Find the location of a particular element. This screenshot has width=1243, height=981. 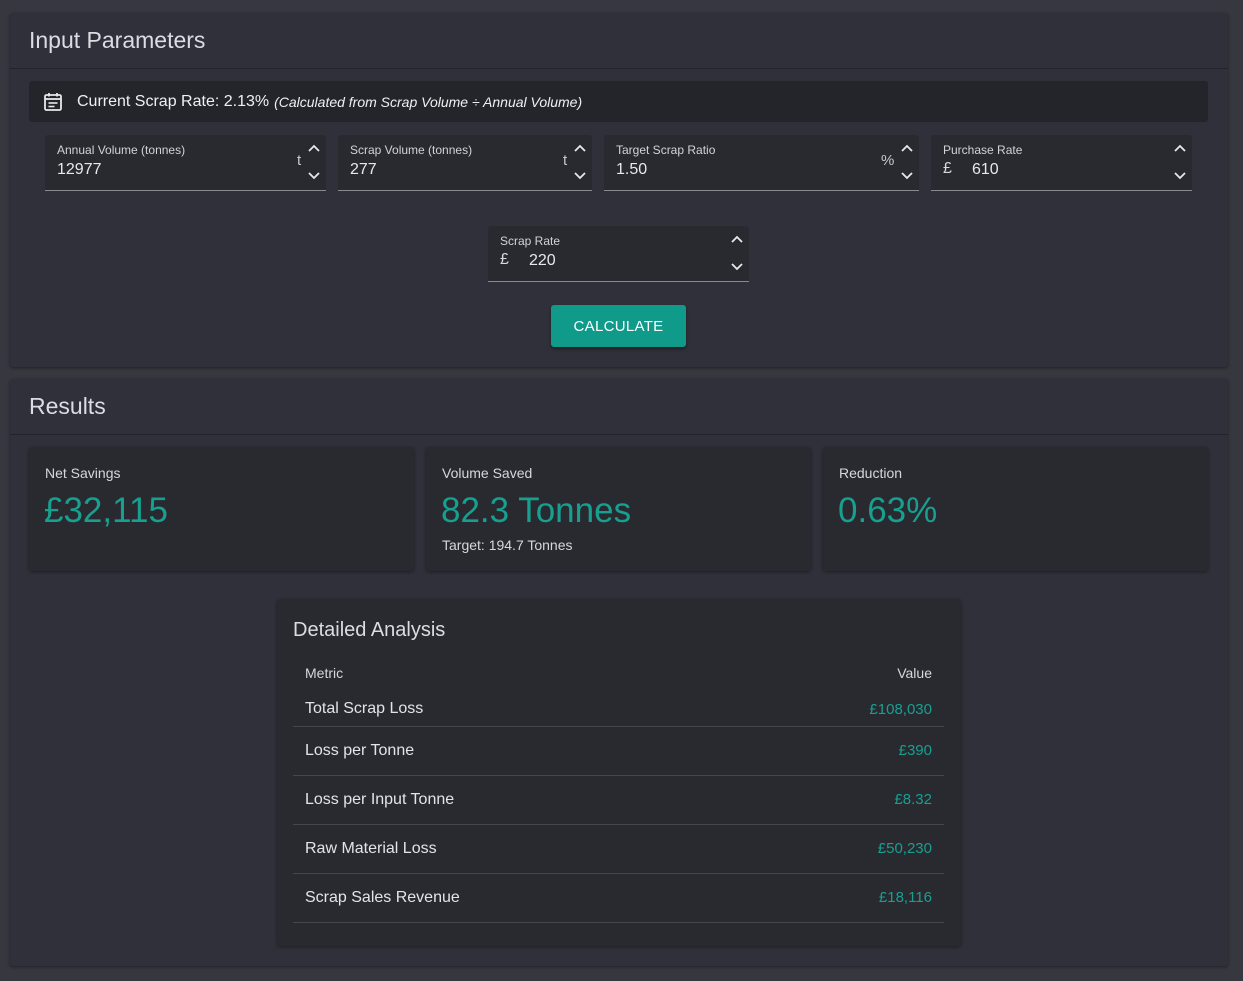

table-row: Loss per Input Tonne £8.32 is located at coordinates (618, 800).